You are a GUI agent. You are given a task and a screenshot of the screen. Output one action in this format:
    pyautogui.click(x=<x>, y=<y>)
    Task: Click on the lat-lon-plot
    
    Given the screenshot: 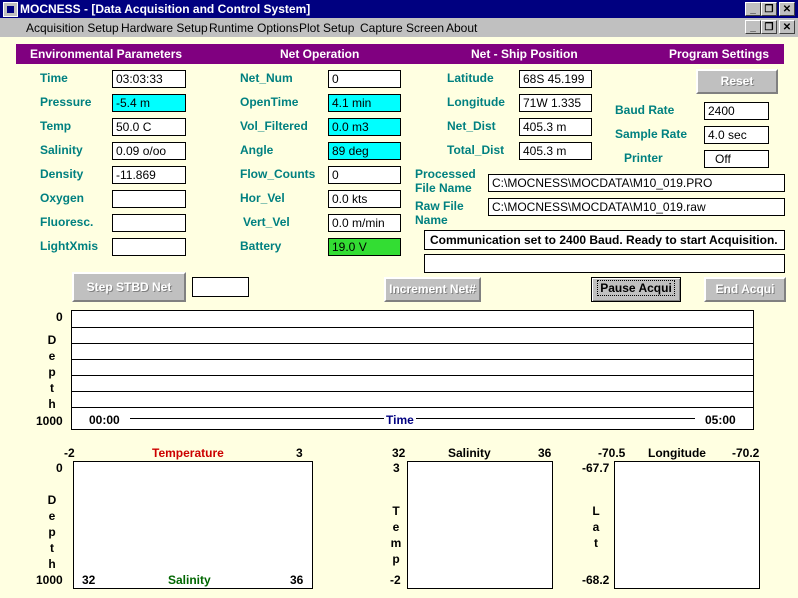 What is the action you would take?
    pyautogui.click(x=687, y=525)
    